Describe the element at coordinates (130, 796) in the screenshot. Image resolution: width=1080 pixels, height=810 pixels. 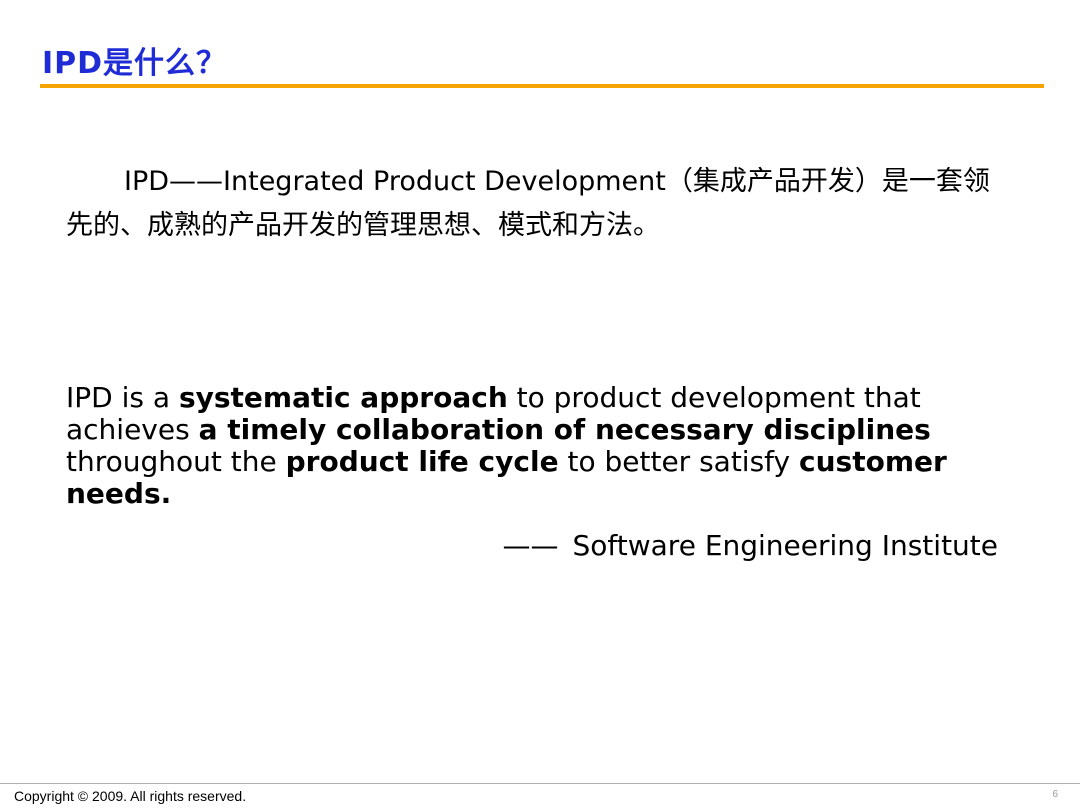
I see `footer-copyright: Copyright © 2009. All rights reserved.` at that location.